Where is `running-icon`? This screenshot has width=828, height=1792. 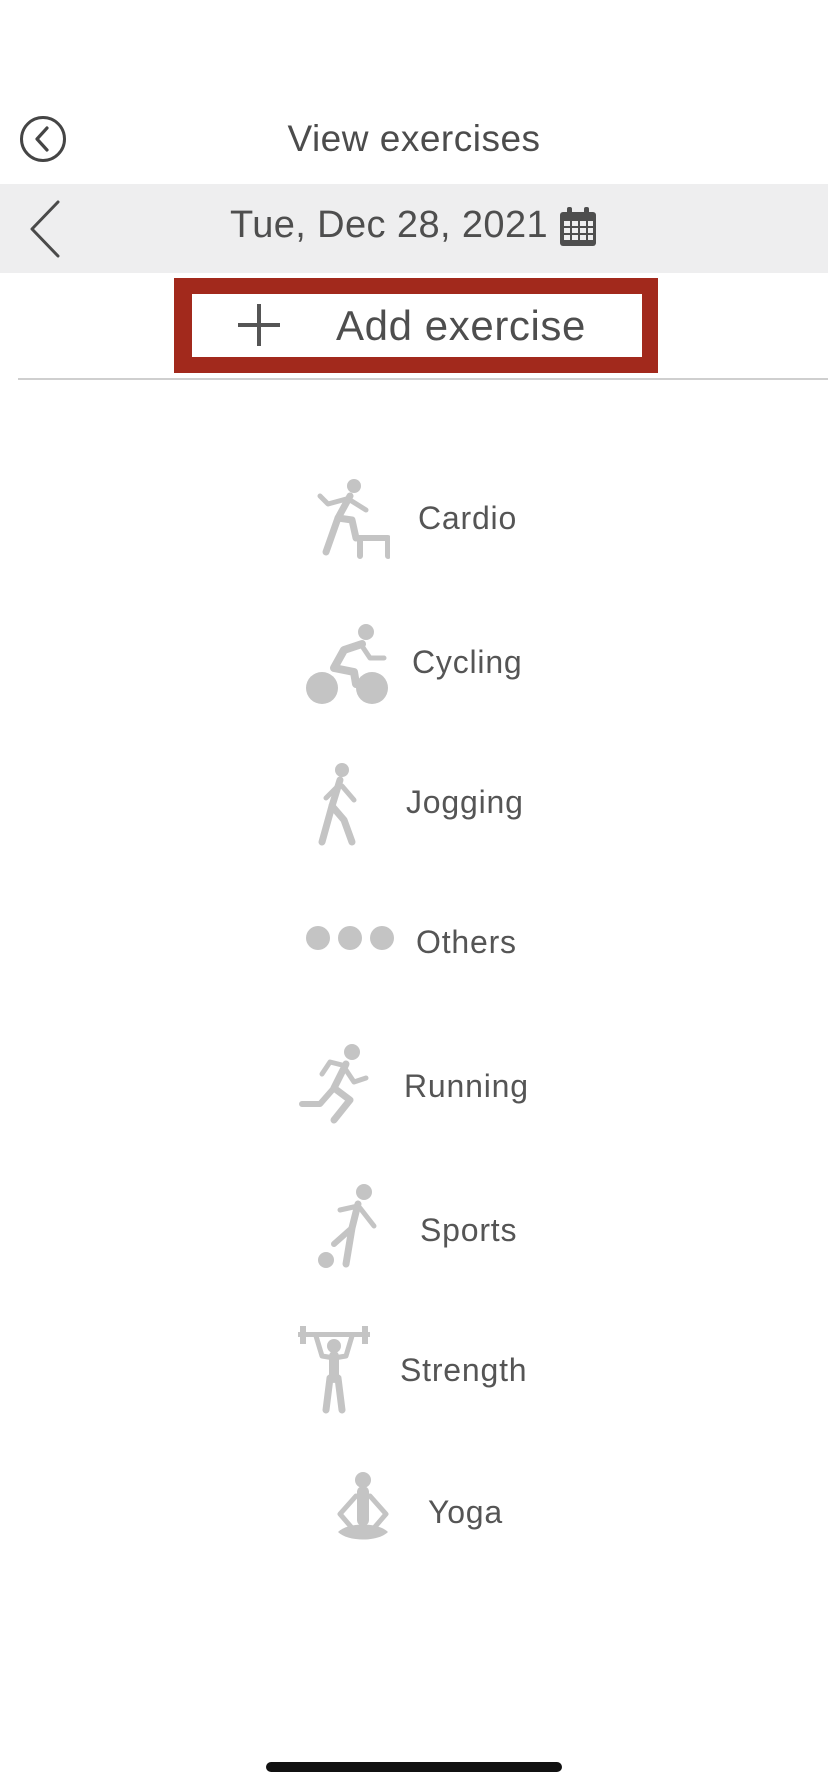 running-icon is located at coordinates (334, 1084).